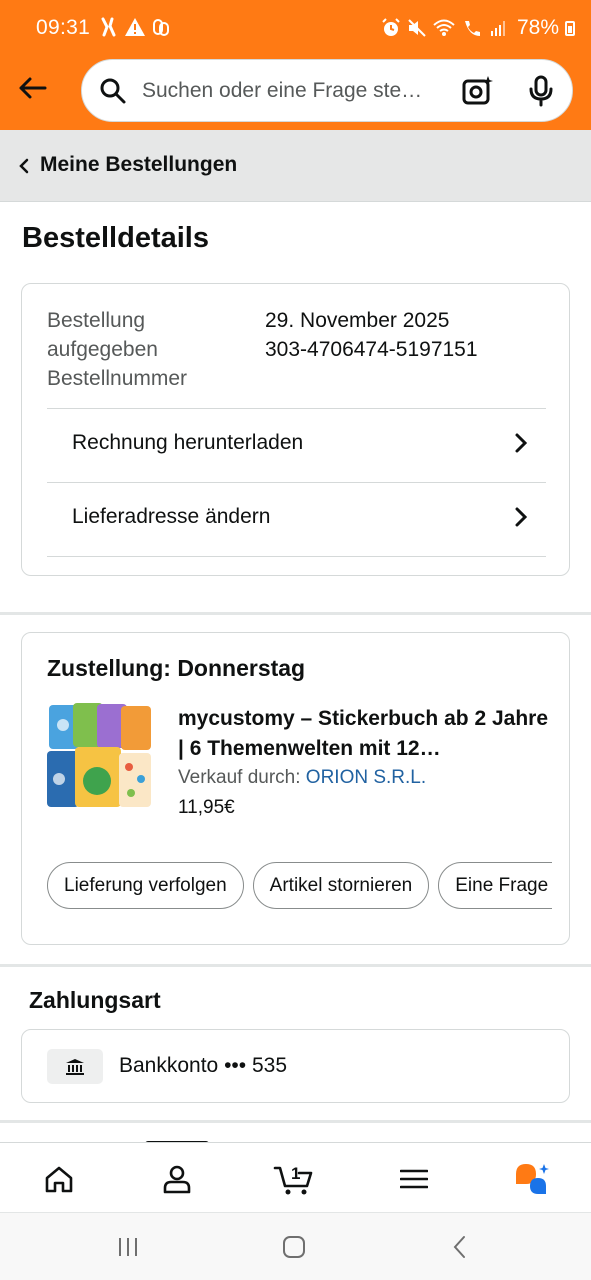 The width and height of the screenshot is (591, 1280). I want to click on battery-percentage: 78%, so click(537, 27).